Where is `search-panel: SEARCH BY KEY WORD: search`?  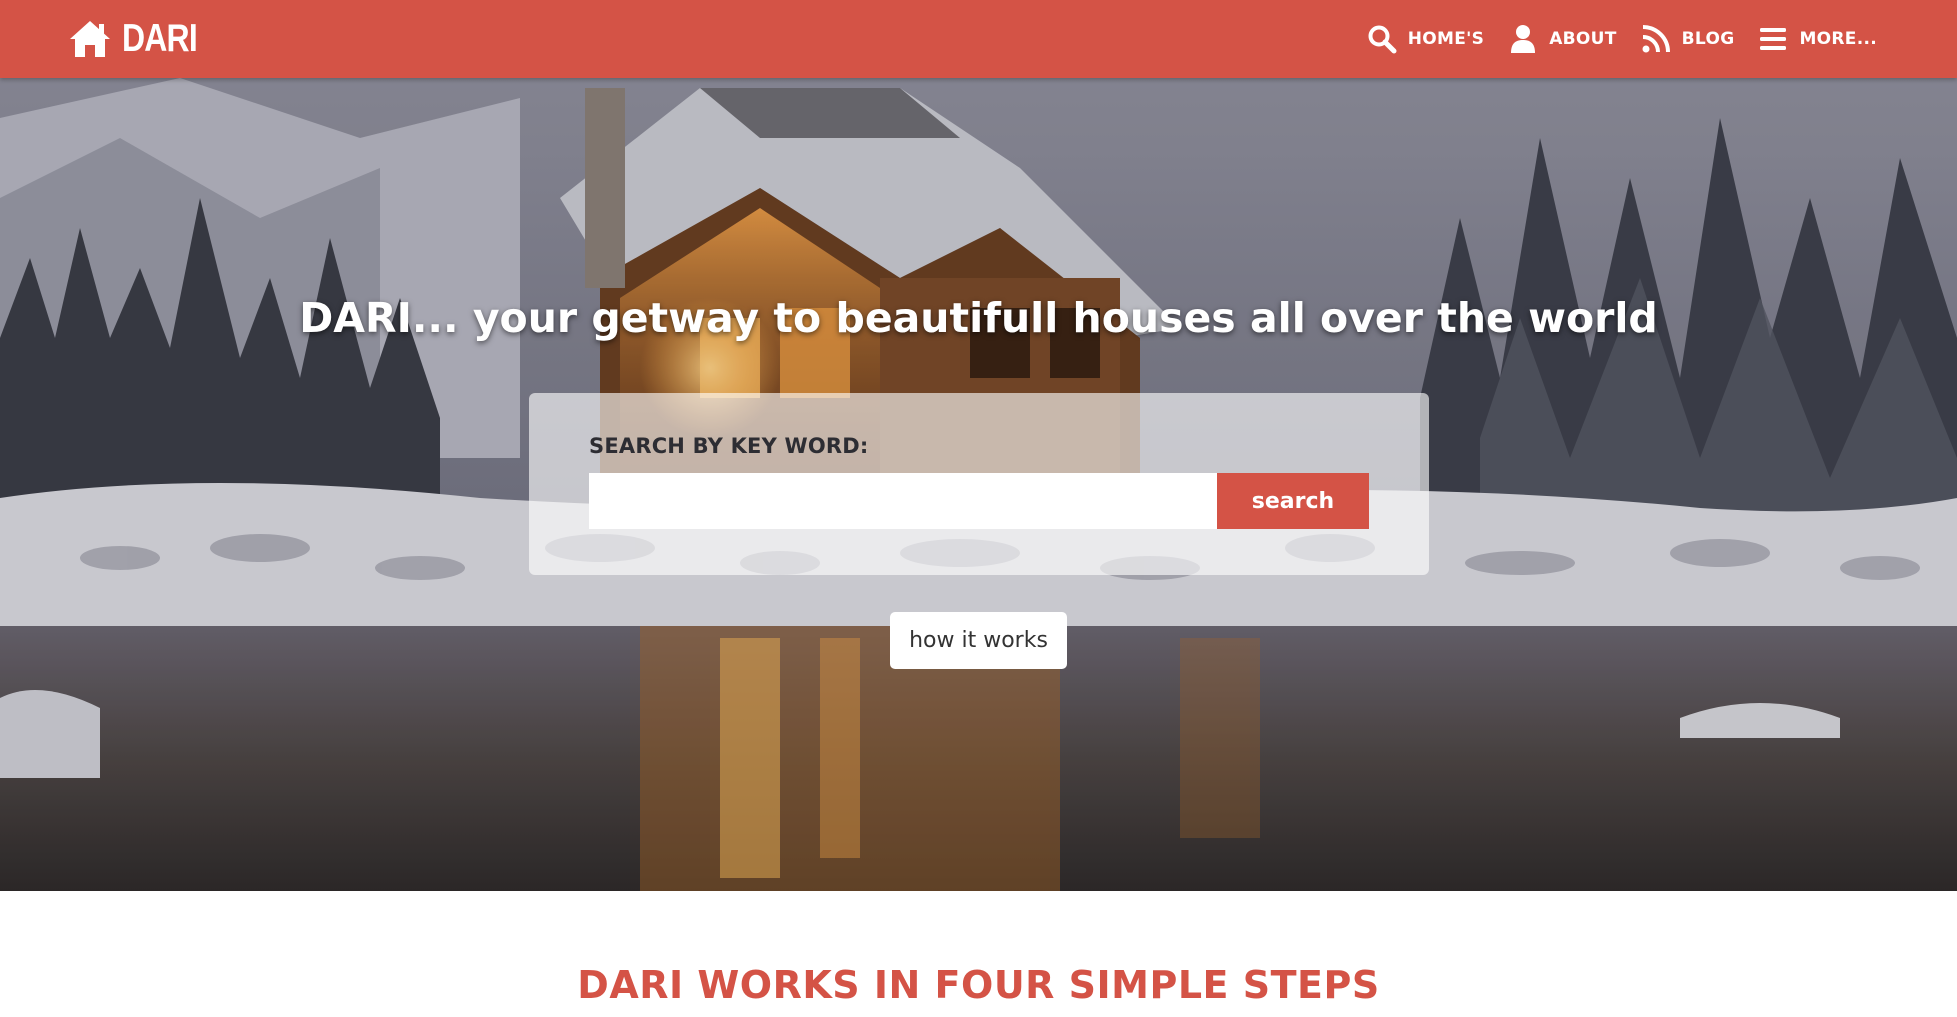
search-panel: SEARCH BY KEY WORD: search is located at coordinates (979, 484).